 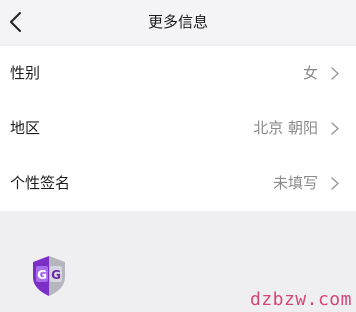 I want to click on game-guardian-logo-icon: G G, so click(x=49, y=276).